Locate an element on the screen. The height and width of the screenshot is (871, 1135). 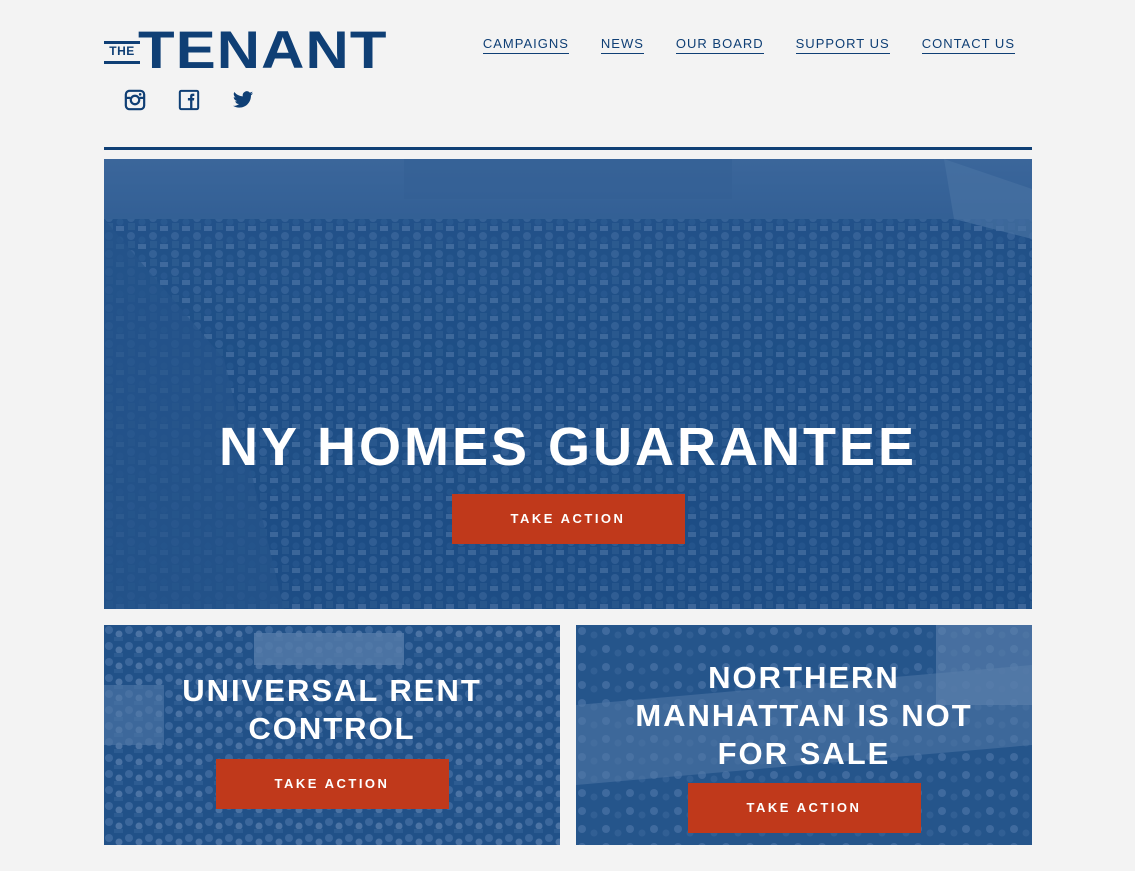
hero-content: NY HOMES GUARANTEE TAKE ACTION is located at coordinates (568, 481).